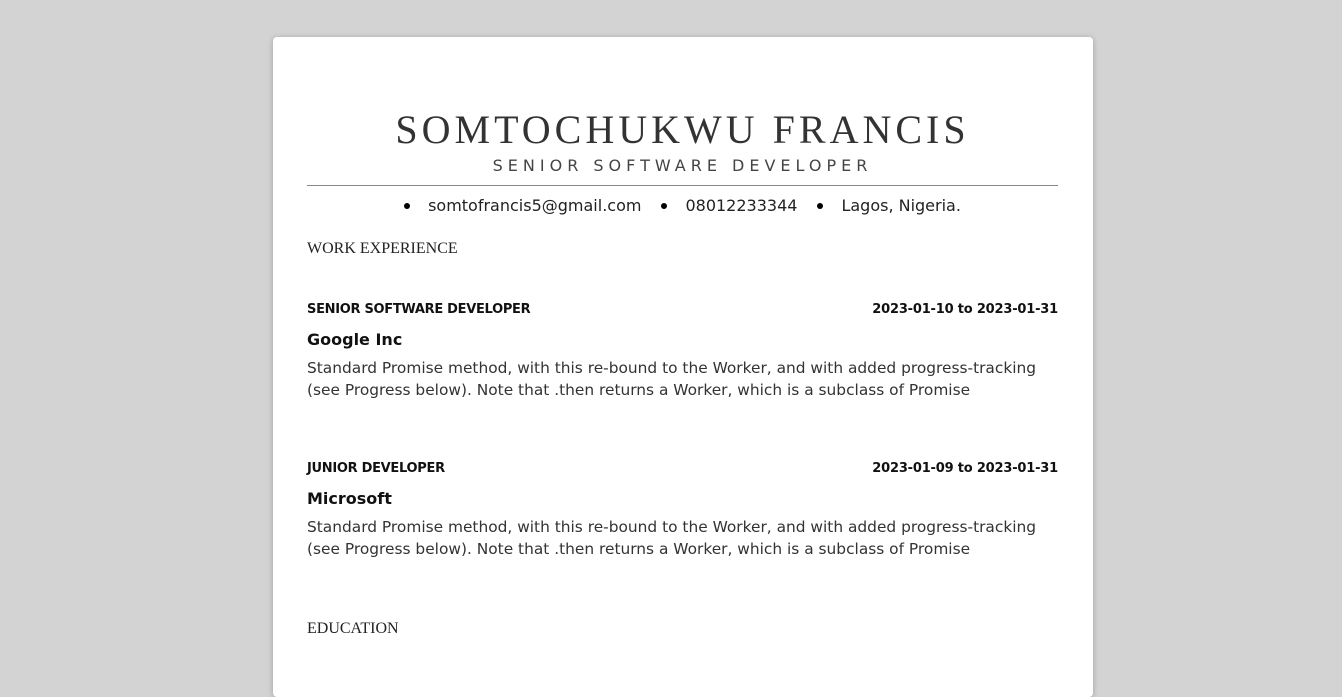  I want to click on job-title: SENIOR SOFTWARE DEVELOPER, so click(419, 309).